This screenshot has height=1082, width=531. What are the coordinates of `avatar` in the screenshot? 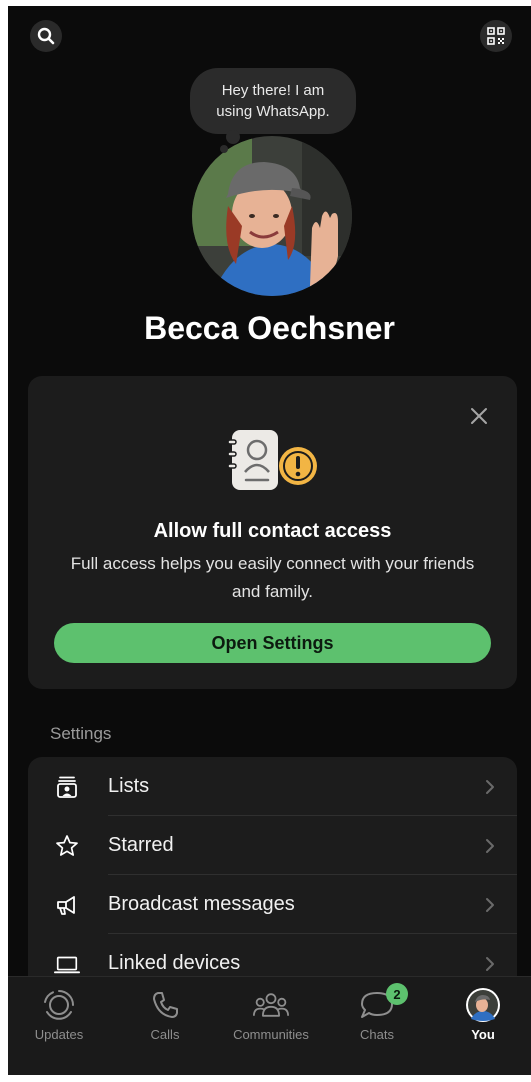 It's located at (483, 1005).